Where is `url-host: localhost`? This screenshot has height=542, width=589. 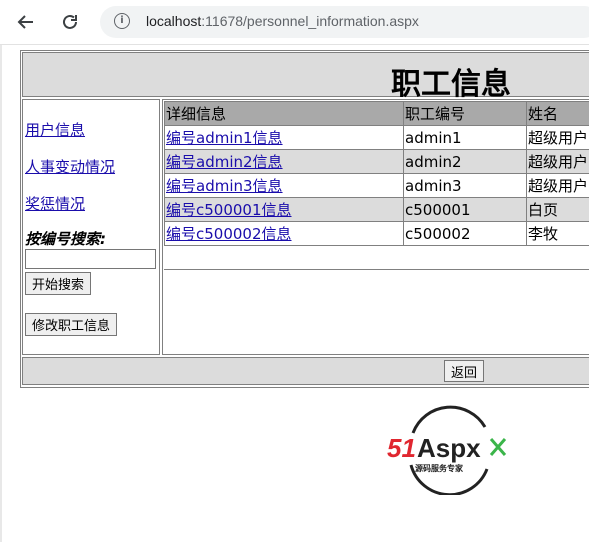
url-host: localhost is located at coordinates (174, 21).